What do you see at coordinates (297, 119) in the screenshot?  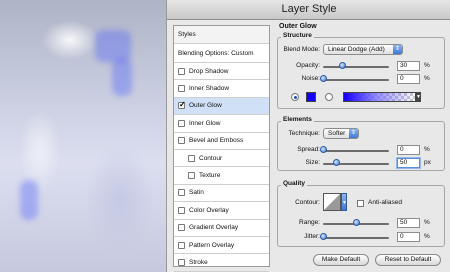 I see `elements-title: Elements` at bounding box center [297, 119].